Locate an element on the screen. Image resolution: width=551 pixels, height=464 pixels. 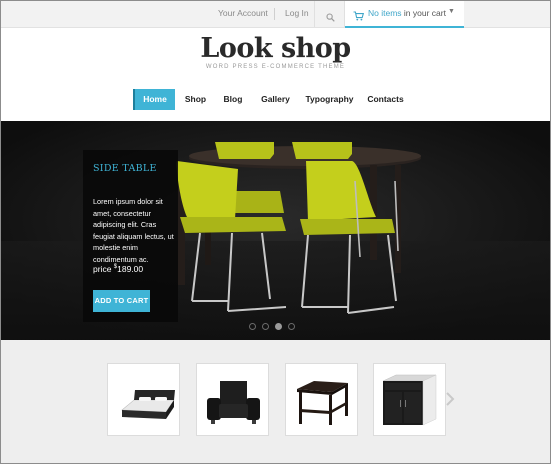
cabinet-image is located at coordinates (409, 400).